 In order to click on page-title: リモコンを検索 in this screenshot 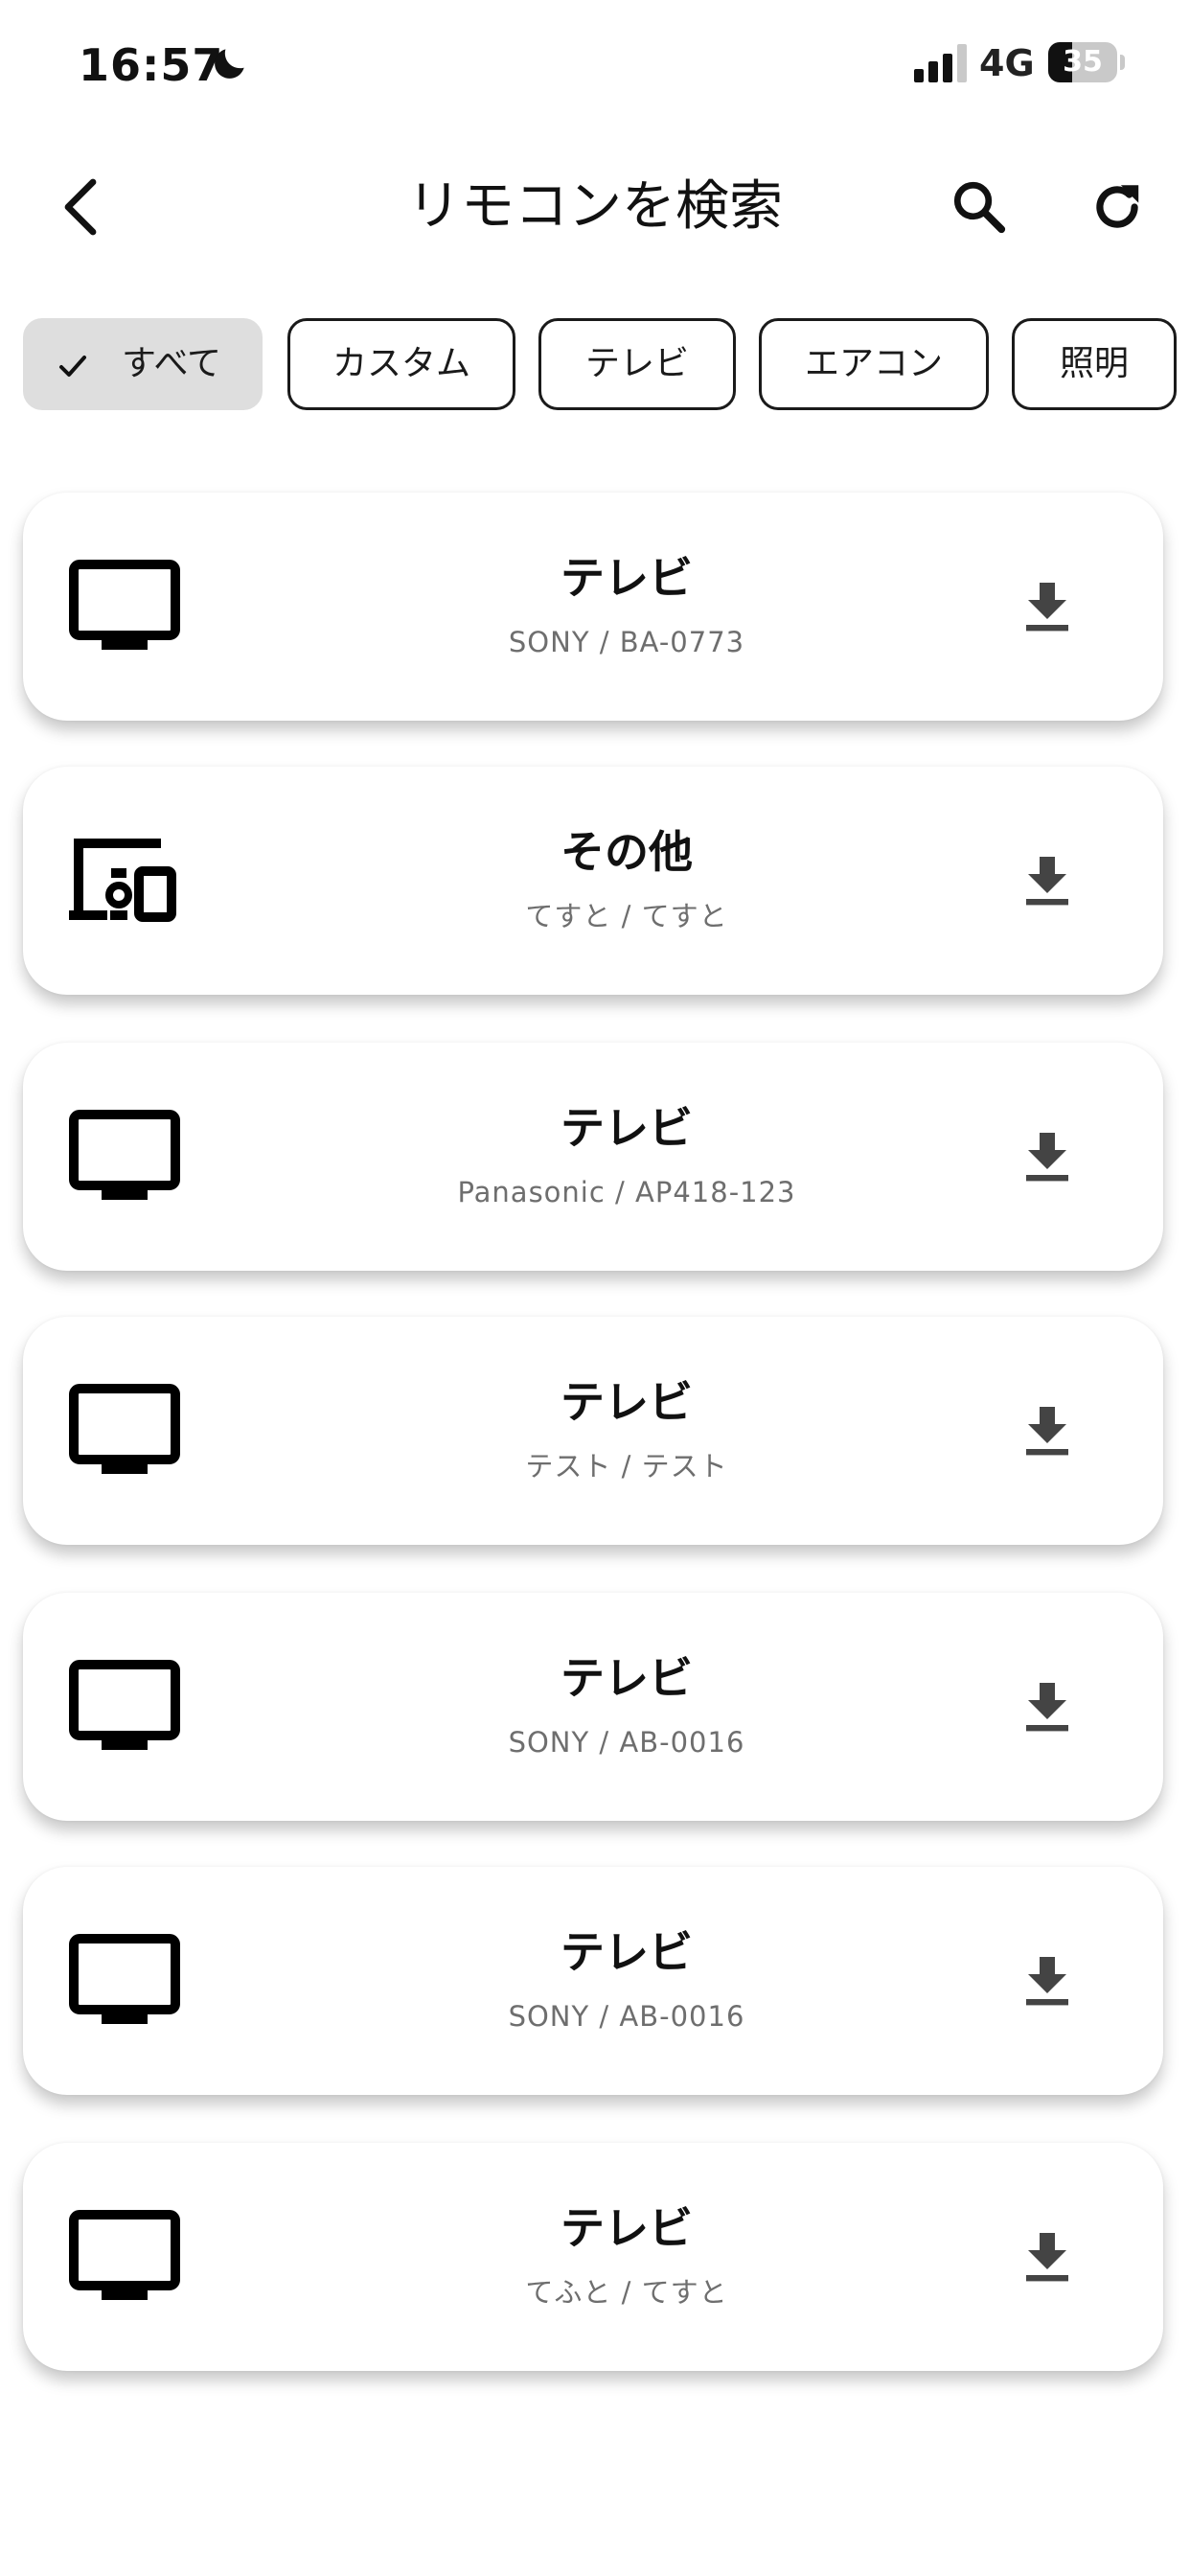, I will do `click(595, 206)`.